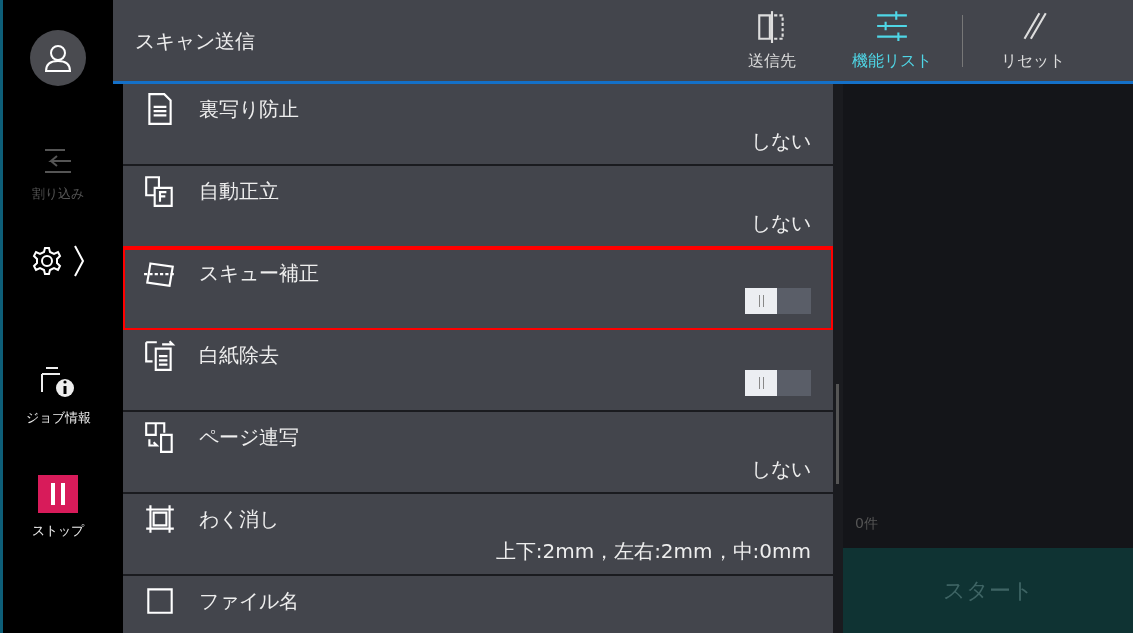 This screenshot has height=633, width=1133. What do you see at coordinates (1033, 40) in the screenshot?
I see `header-tab: リセット` at bounding box center [1033, 40].